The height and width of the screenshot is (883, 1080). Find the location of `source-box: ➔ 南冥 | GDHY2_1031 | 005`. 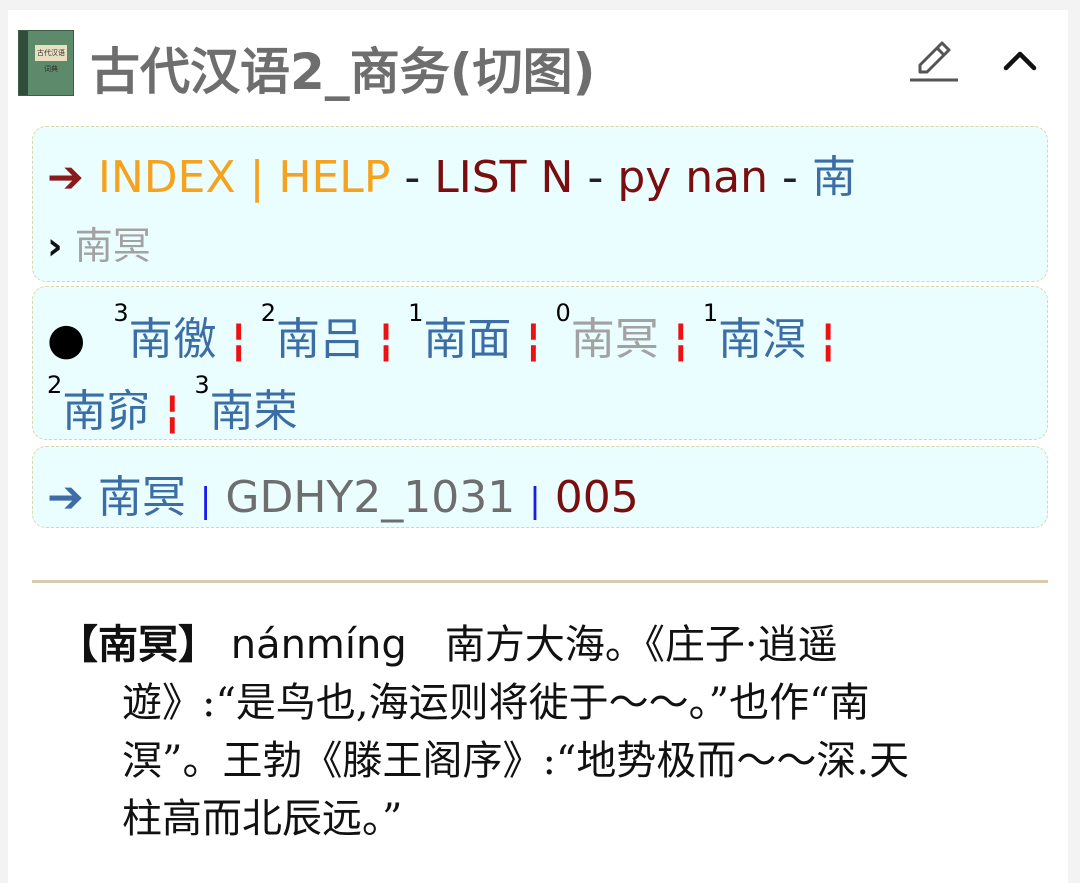

source-box: ➔ 南冥 | GDHY2_1031 | 005 is located at coordinates (540, 487).